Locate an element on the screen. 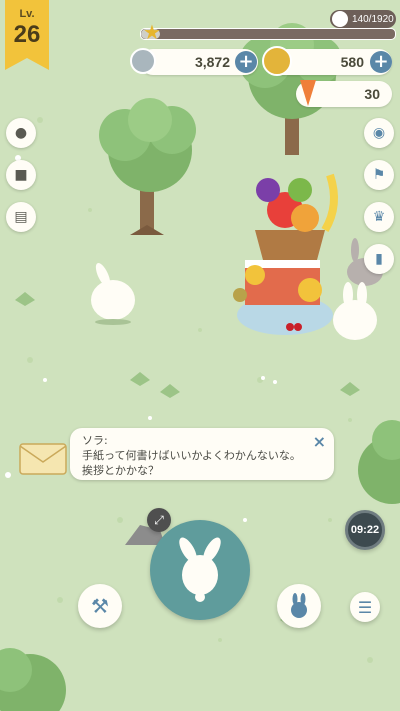 This screenshot has width=400, height=711. rabbit-main-button is located at coordinates (200, 570).